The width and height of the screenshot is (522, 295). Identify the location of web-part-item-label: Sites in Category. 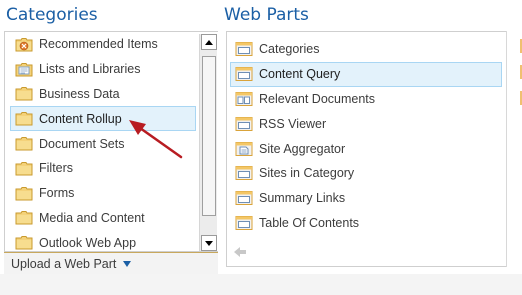
(307, 173).